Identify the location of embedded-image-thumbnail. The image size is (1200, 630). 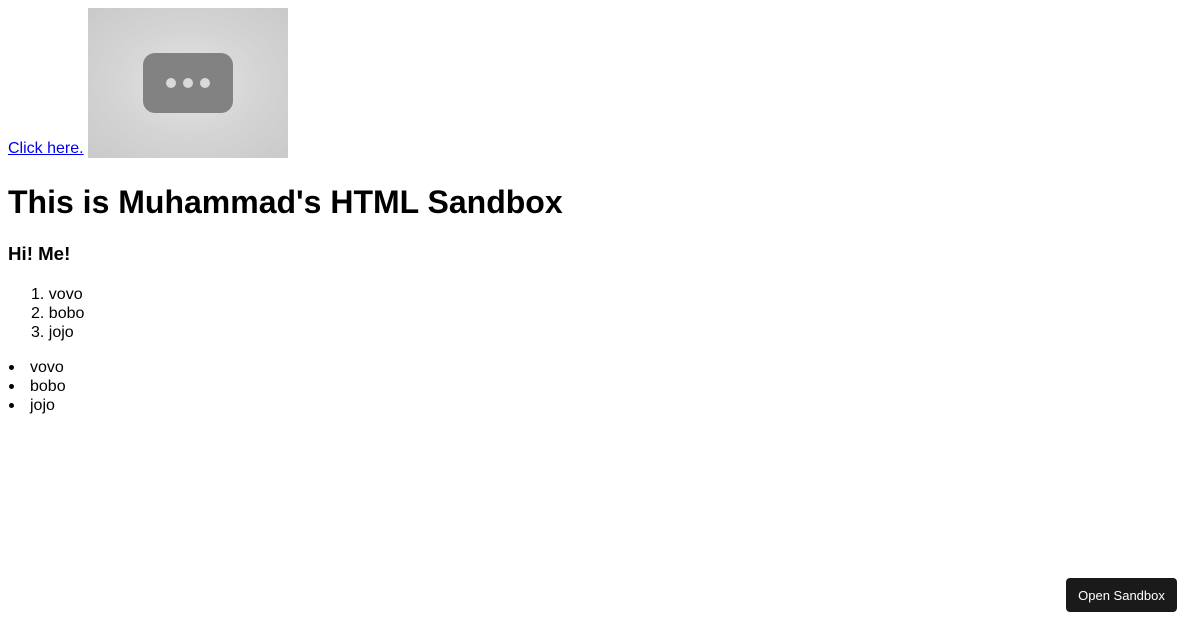
(187, 83).